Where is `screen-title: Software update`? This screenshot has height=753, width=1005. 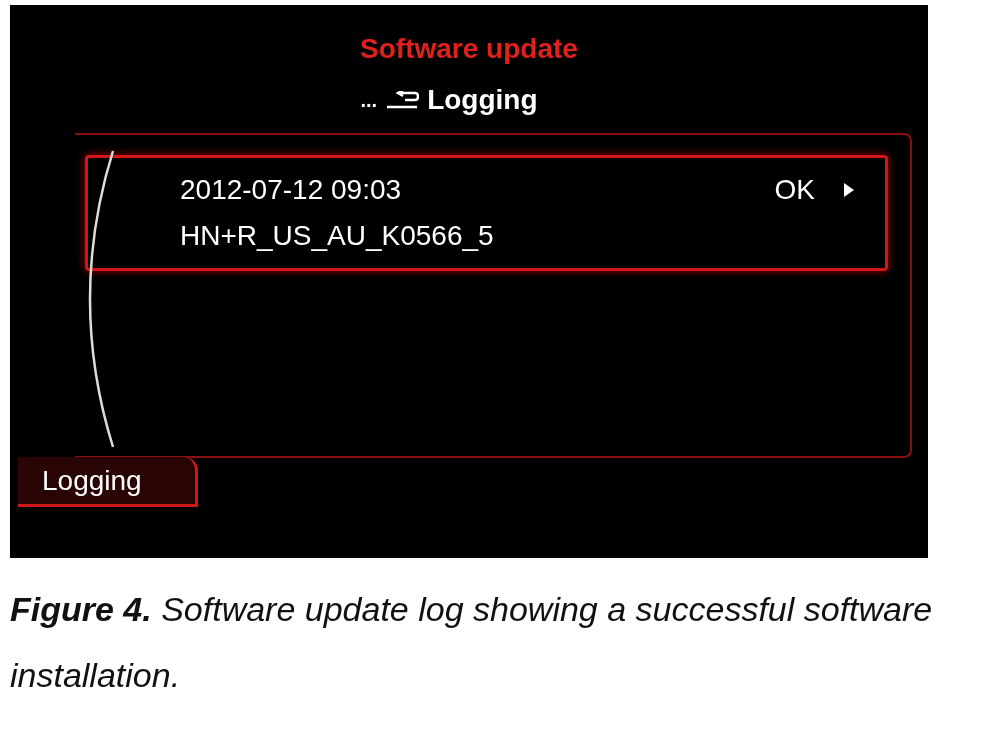 screen-title: Software update is located at coordinates (469, 49).